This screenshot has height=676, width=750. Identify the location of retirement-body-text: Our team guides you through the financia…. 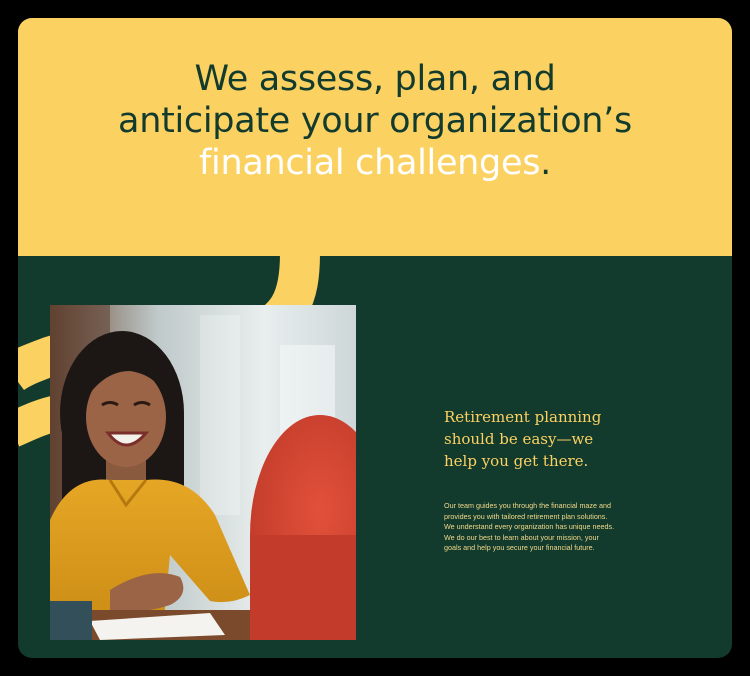
(535, 527).